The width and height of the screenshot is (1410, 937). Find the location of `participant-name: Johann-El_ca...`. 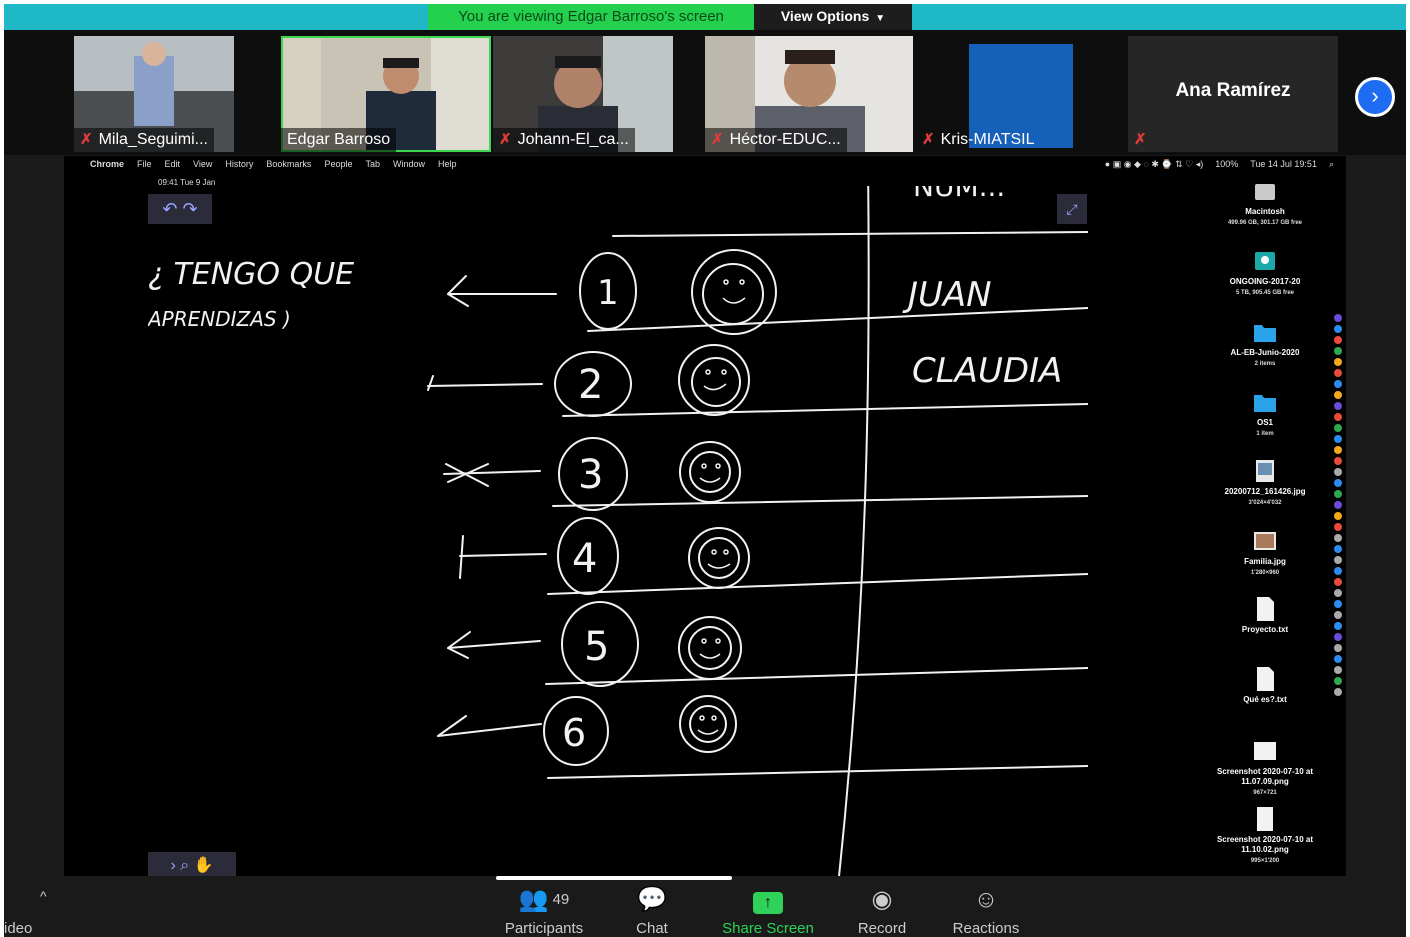

participant-name: Johann-El_ca... is located at coordinates (573, 139).